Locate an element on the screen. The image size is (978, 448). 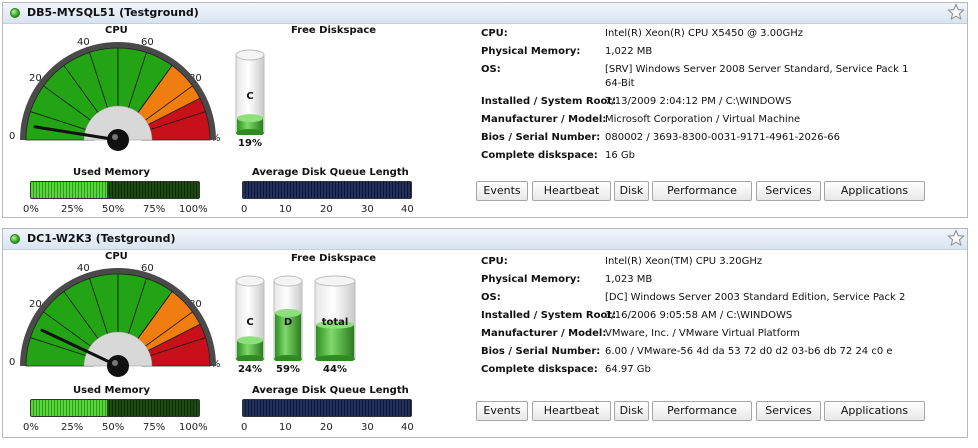
drive-name: total is located at coordinates (335, 322).